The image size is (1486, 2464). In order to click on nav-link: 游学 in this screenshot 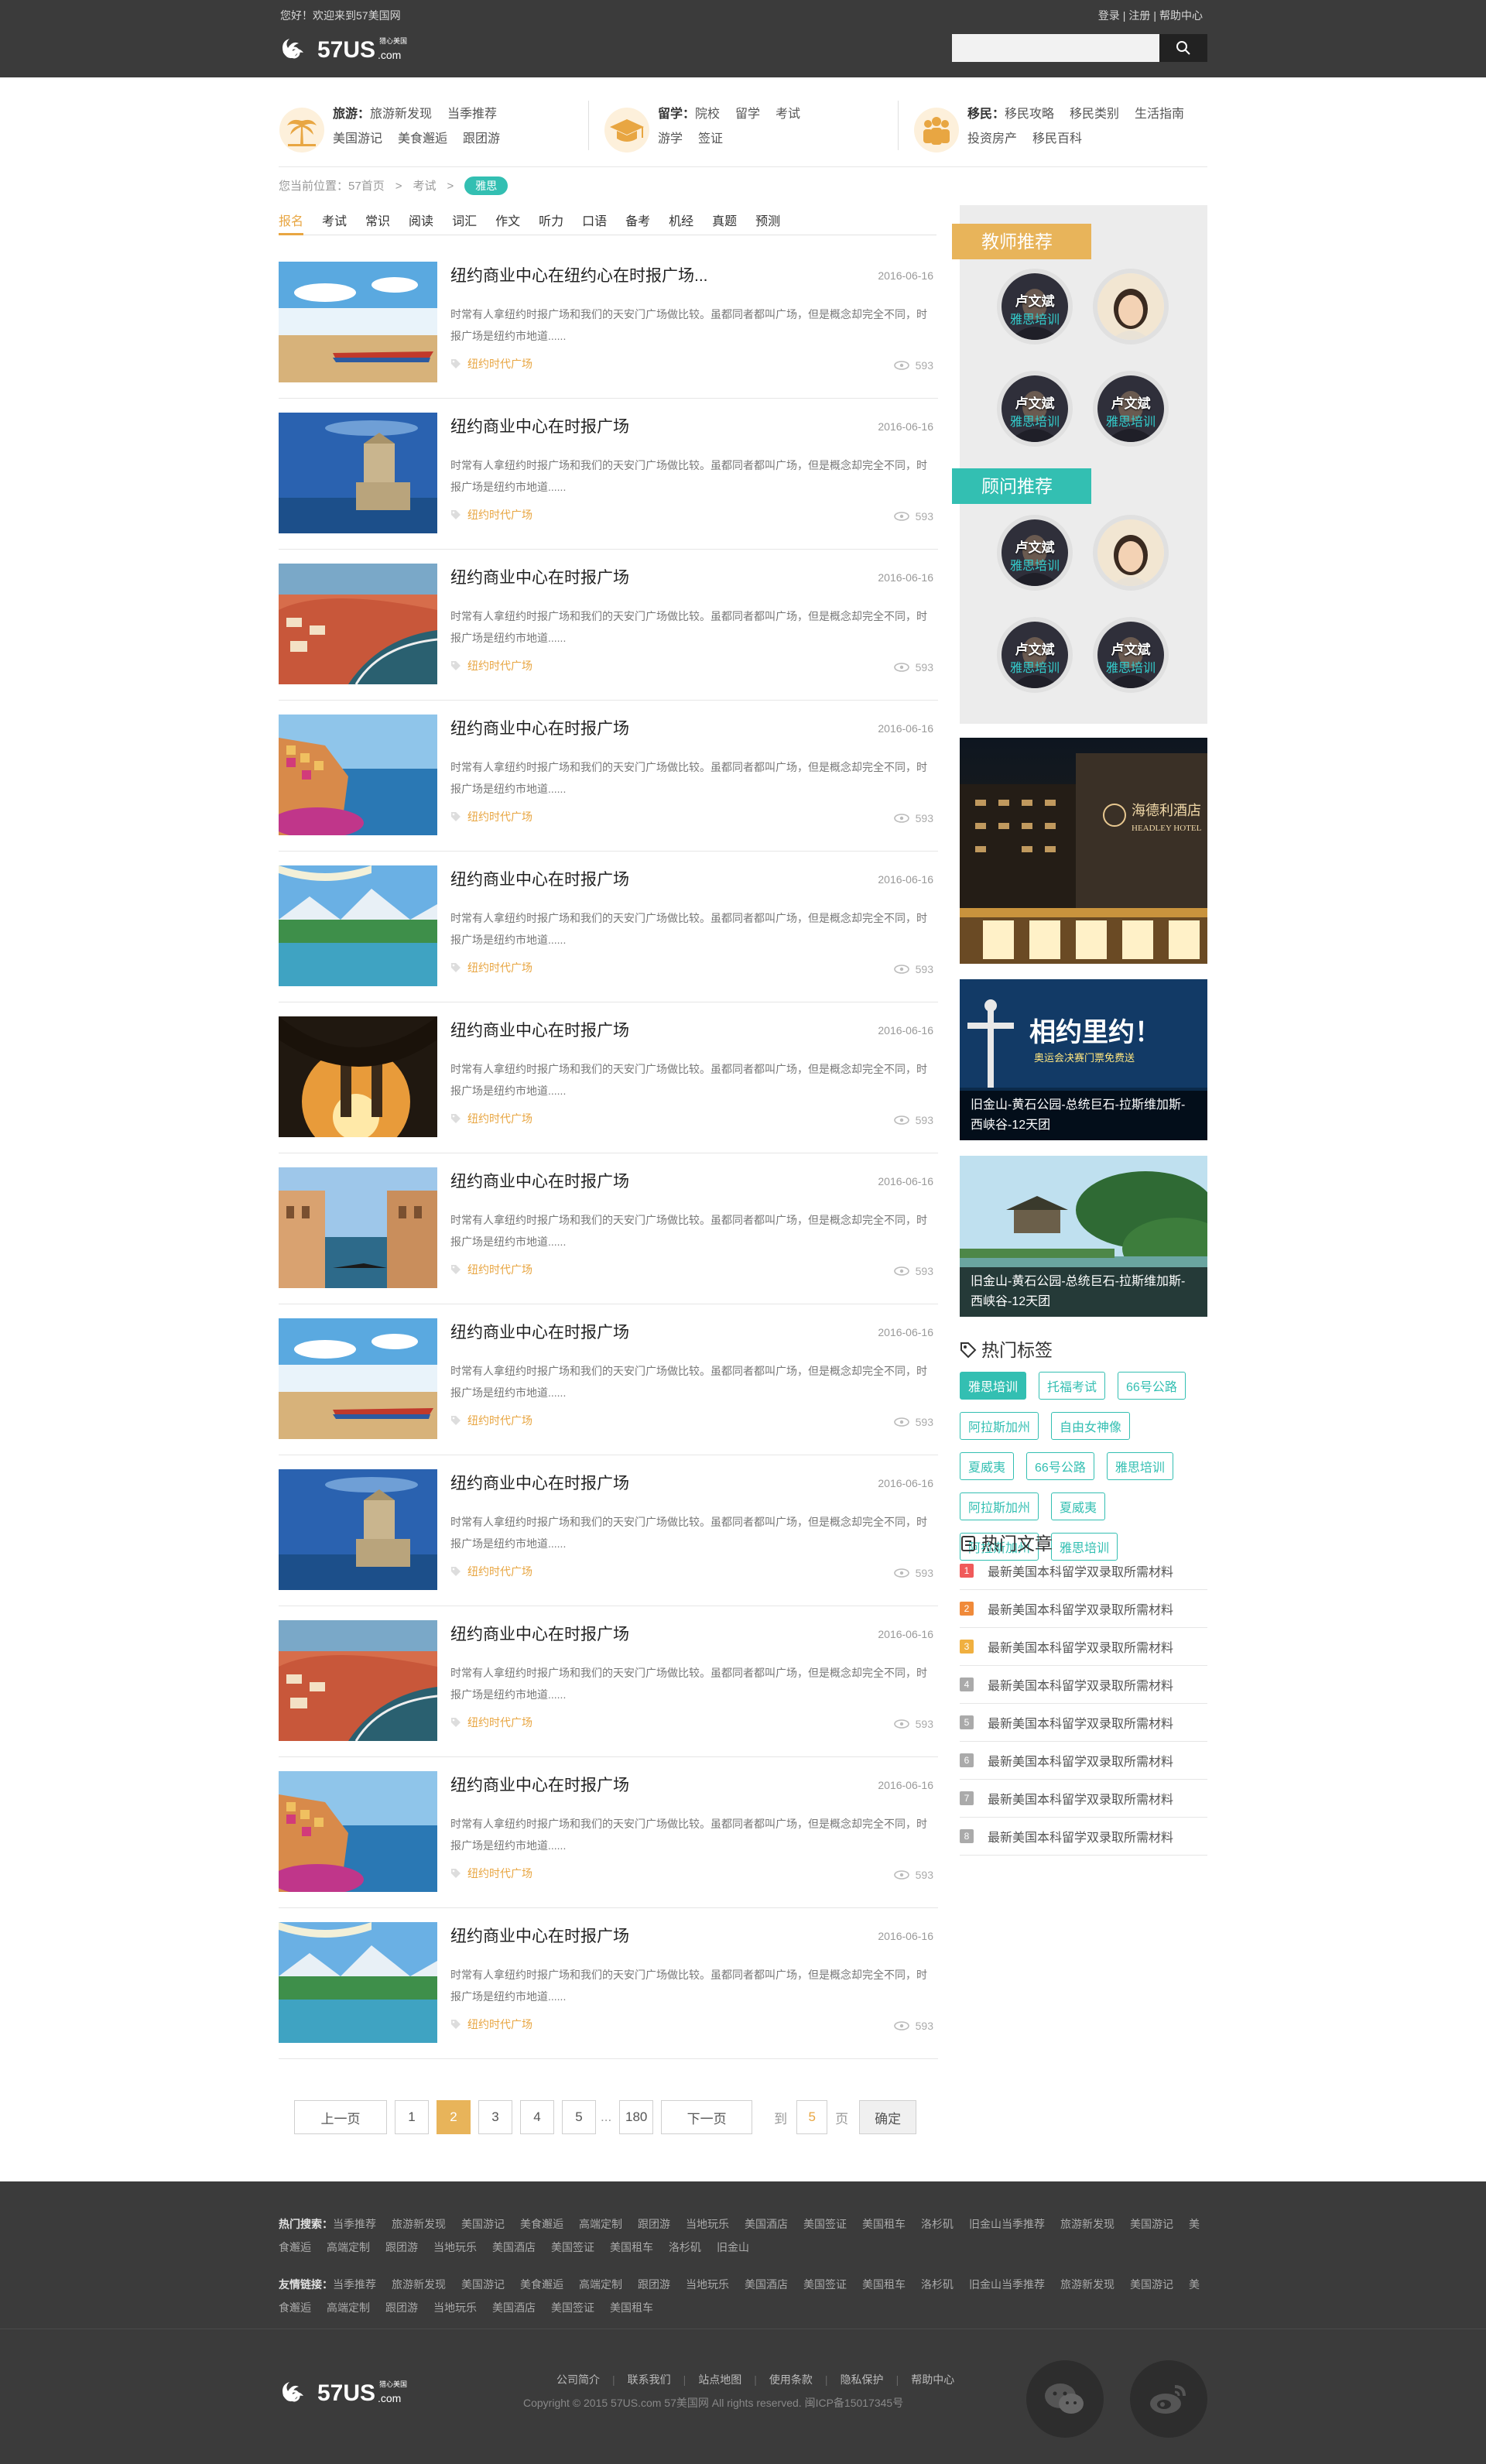, I will do `click(670, 139)`.